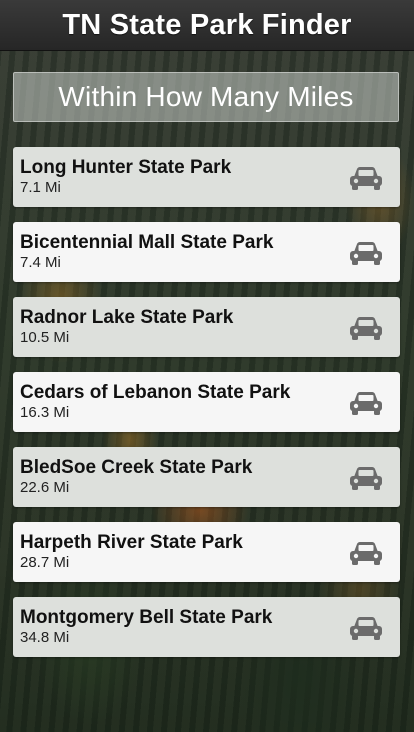  What do you see at coordinates (127, 317) in the screenshot?
I see `park-name: Radnor Lake State Park` at bounding box center [127, 317].